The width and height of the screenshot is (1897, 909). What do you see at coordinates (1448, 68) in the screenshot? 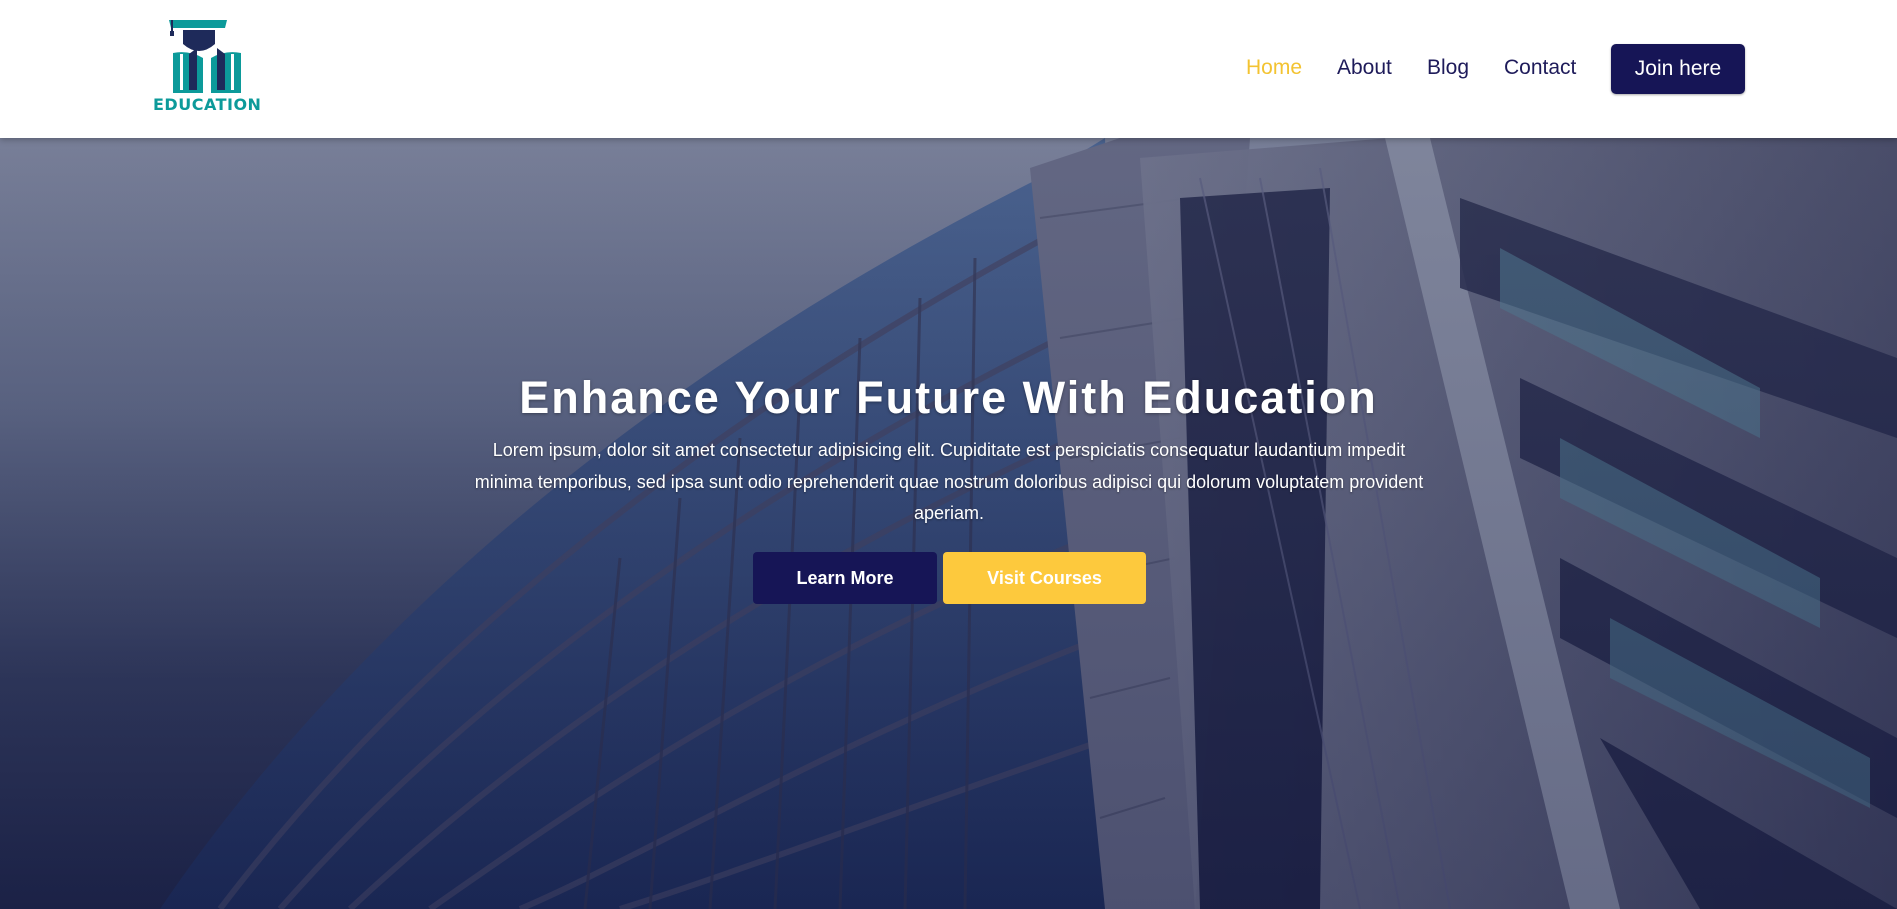
I see `nav-item-blog: Blog` at bounding box center [1448, 68].